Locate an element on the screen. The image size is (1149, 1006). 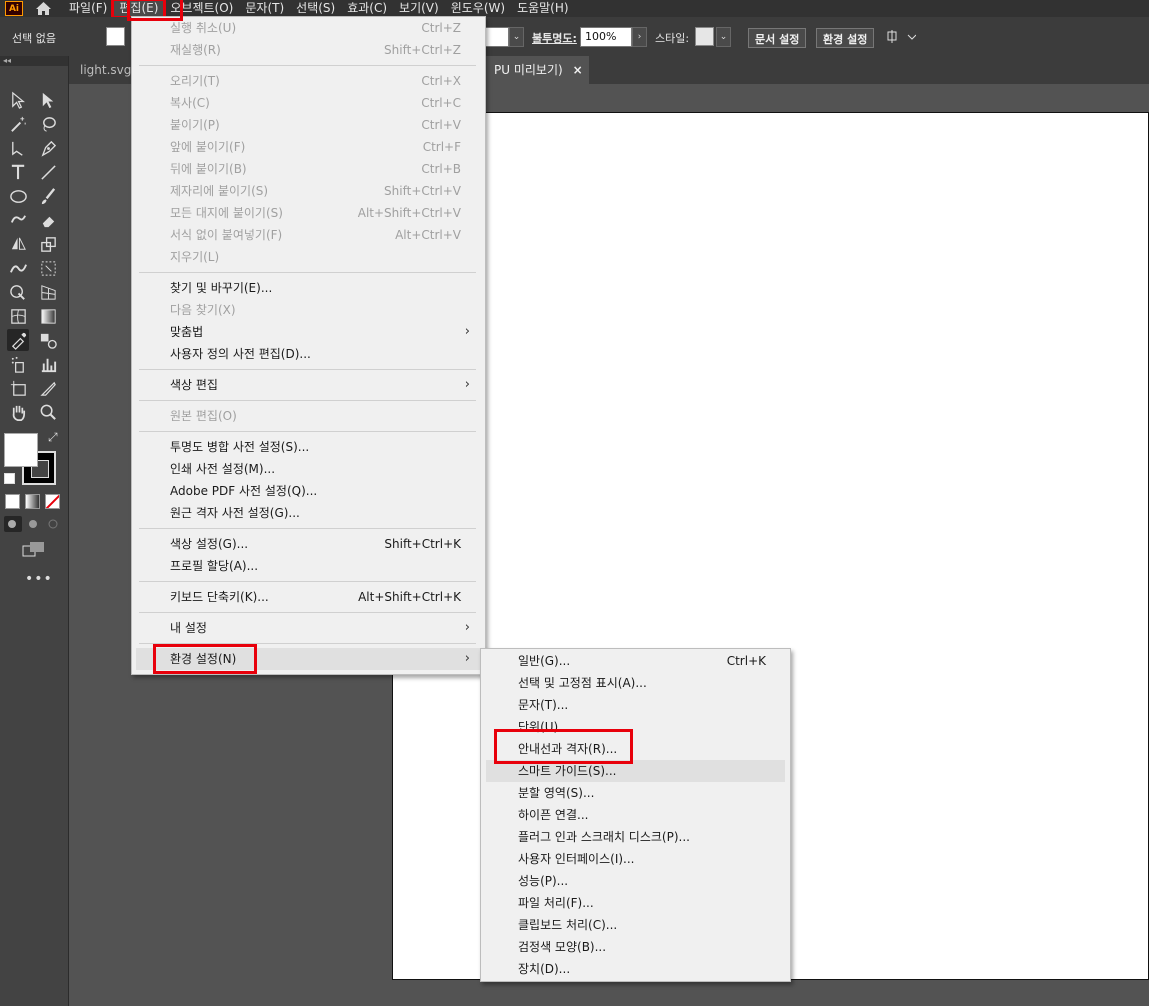
shape-builder-tool-icon is located at coordinates (18, 292).